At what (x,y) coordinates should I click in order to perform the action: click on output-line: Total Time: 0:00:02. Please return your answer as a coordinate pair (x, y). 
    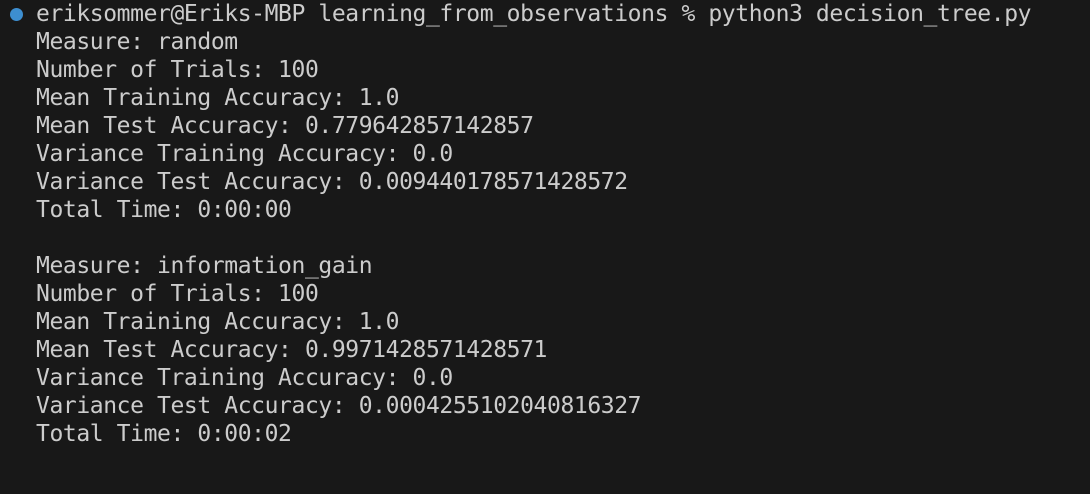
    Looking at the image, I should click on (164, 434).